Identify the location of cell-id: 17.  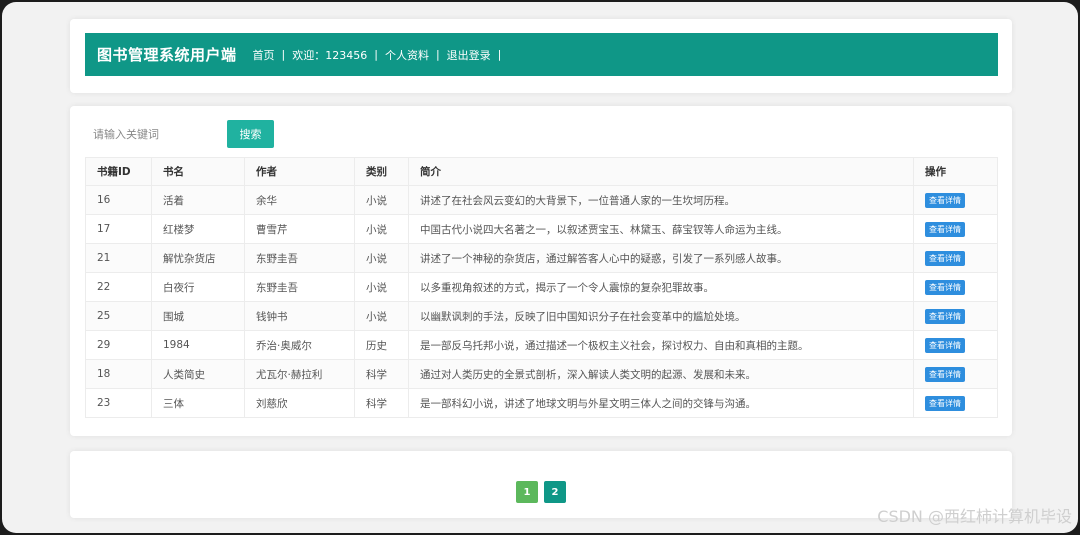
(118, 229).